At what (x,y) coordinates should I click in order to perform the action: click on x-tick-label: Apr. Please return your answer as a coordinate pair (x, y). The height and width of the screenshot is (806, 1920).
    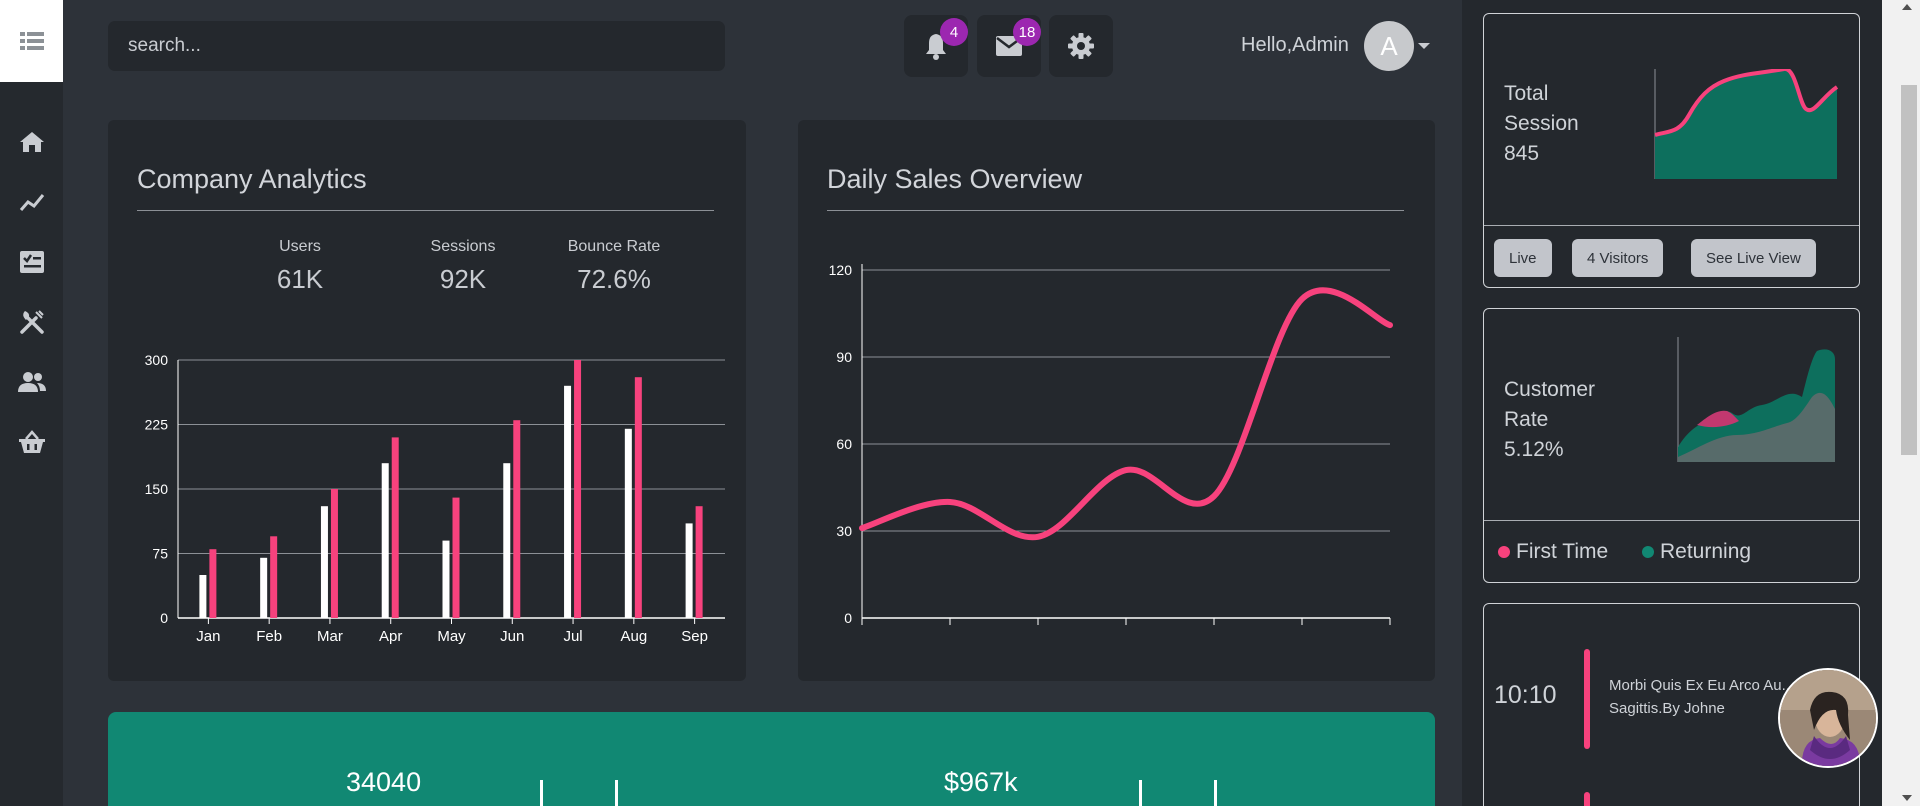
    Looking at the image, I should click on (390, 636).